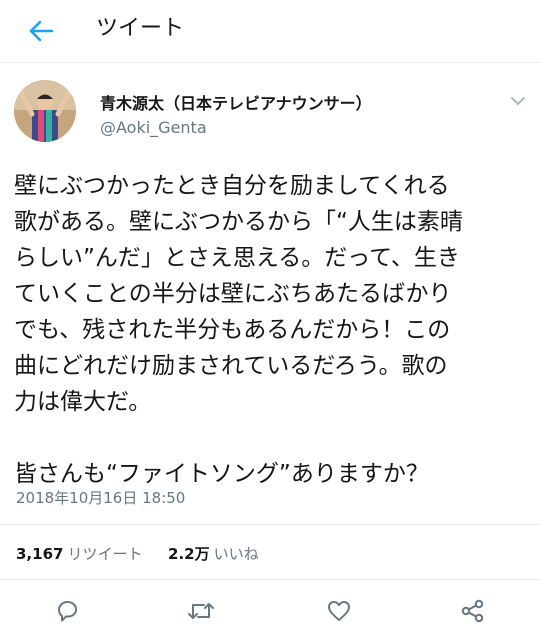  I want to click on page-title: ツイート, so click(140, 28).